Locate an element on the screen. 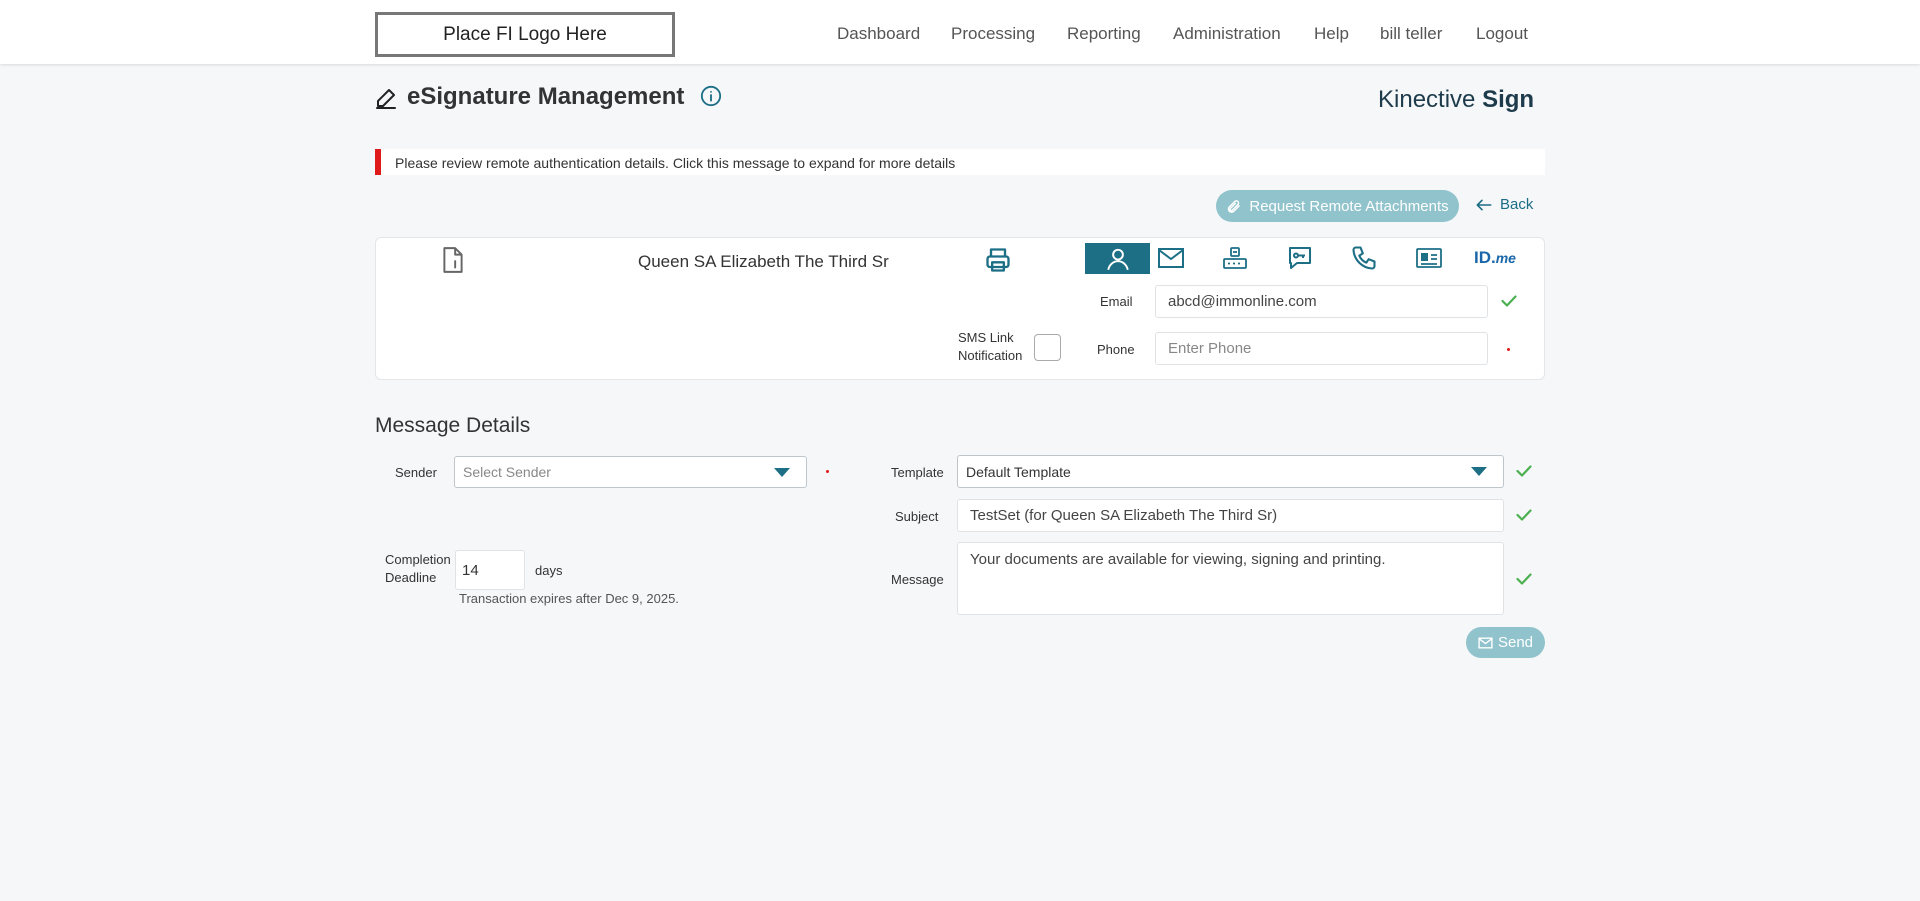 This screenshot has height=901, width=1920. nav-dashboard: Dashboard is located at coordinates (878, 34).